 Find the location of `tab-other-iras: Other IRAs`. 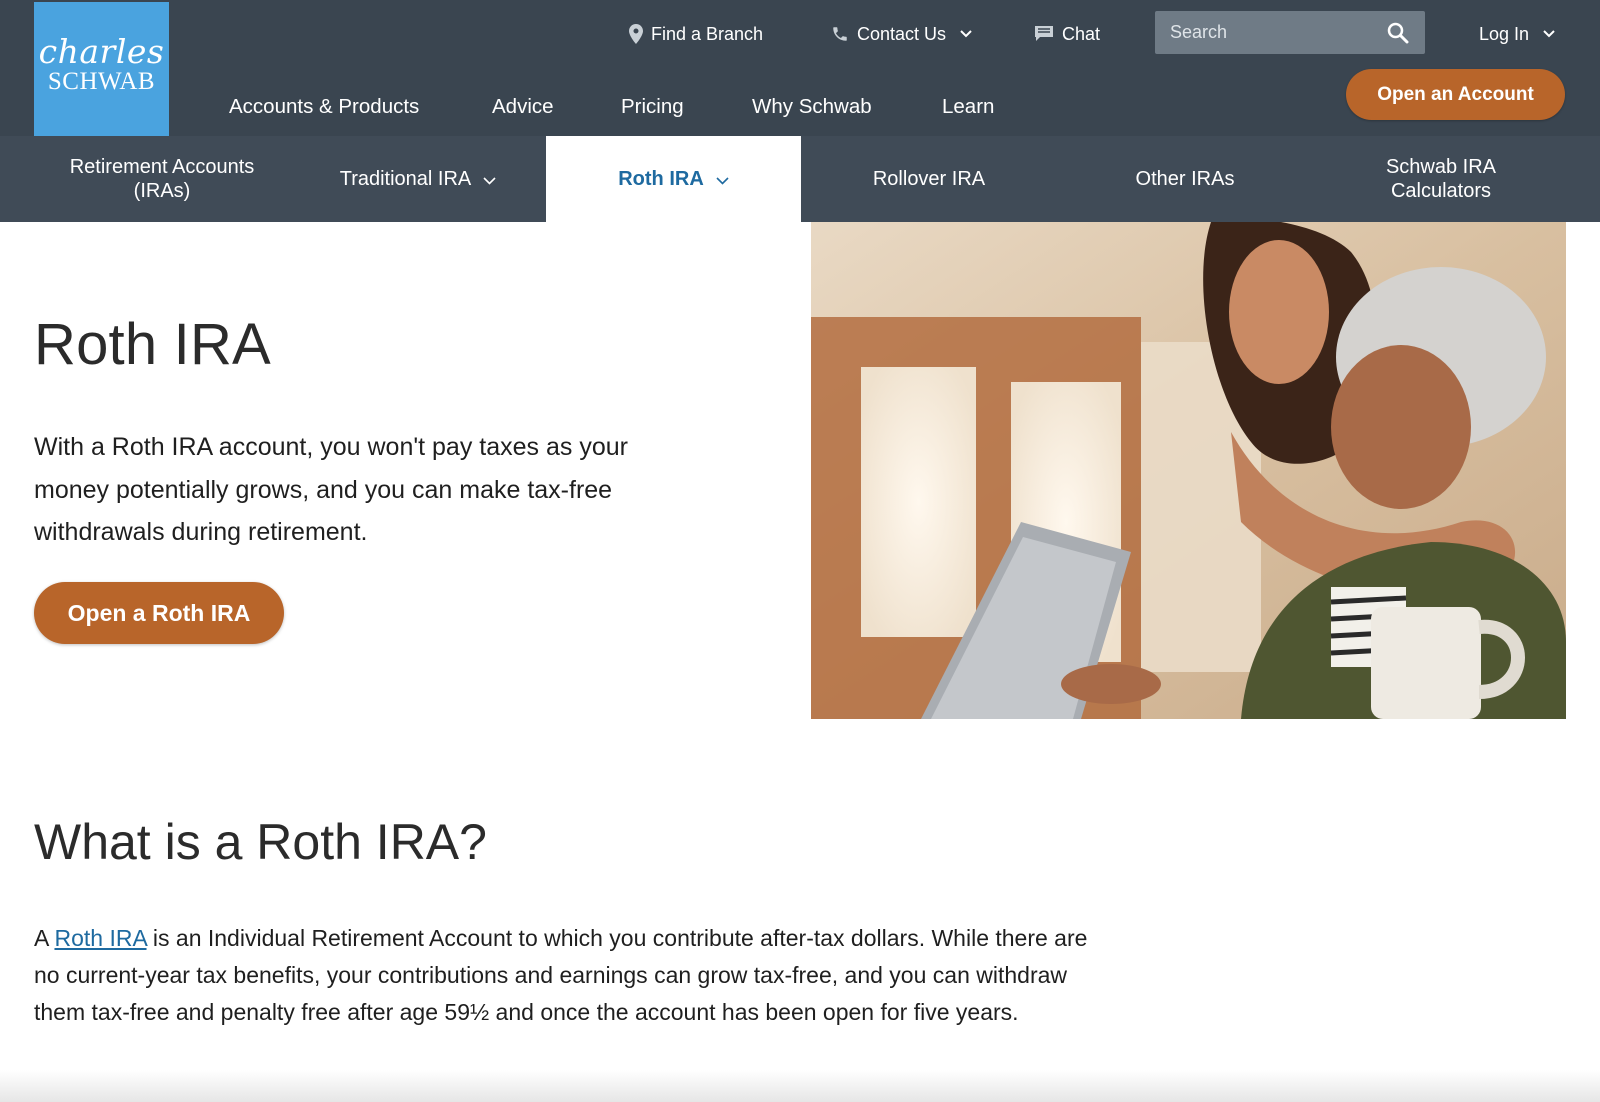

tab-other-iras: Other IRAs is located at coordinates (1185, 179).